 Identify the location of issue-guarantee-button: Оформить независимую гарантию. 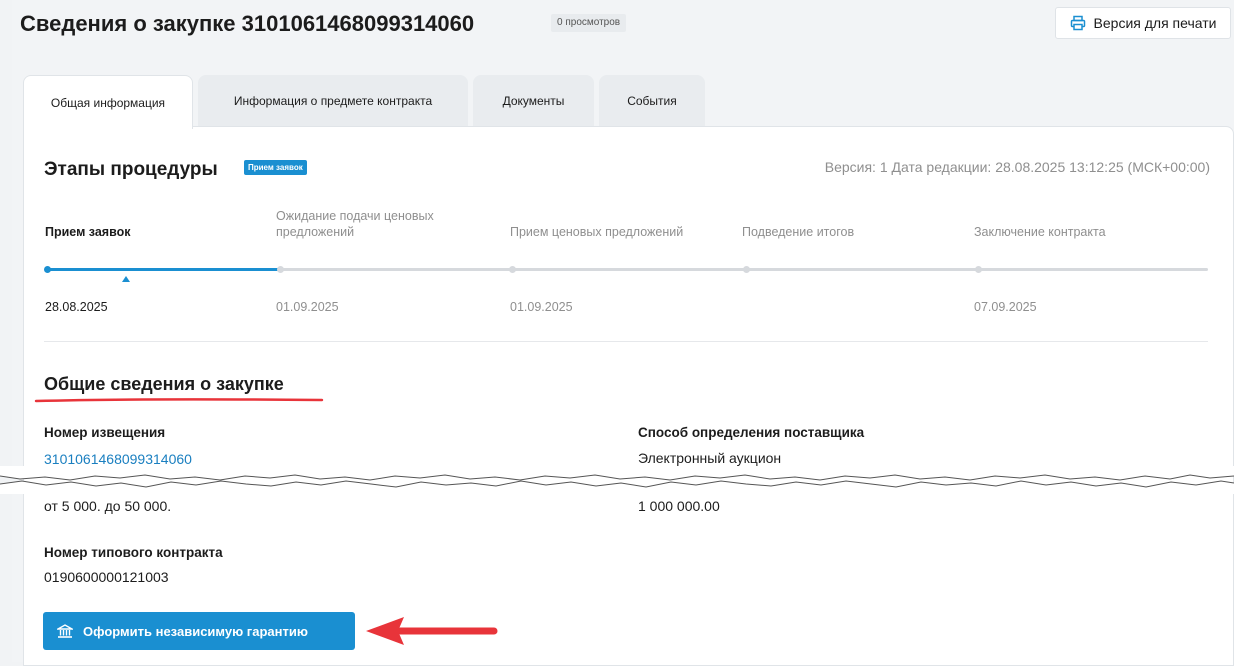
(199, 631).